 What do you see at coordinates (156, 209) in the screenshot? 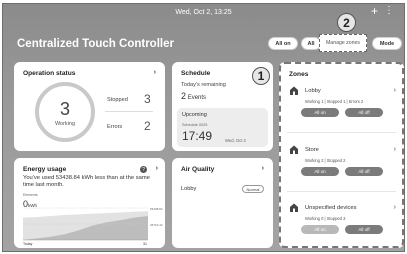
I see `y-tick-top: 53438.84` at bounding box center [156, 209].